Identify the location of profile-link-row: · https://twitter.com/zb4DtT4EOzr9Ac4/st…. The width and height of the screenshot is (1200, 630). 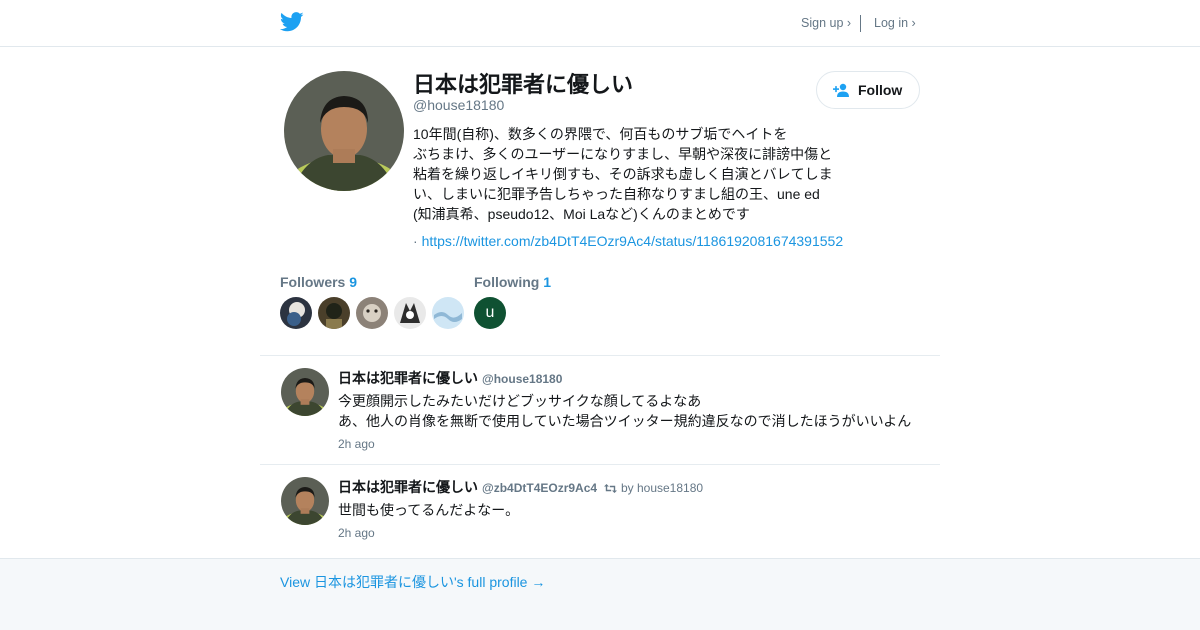
(628, 241).